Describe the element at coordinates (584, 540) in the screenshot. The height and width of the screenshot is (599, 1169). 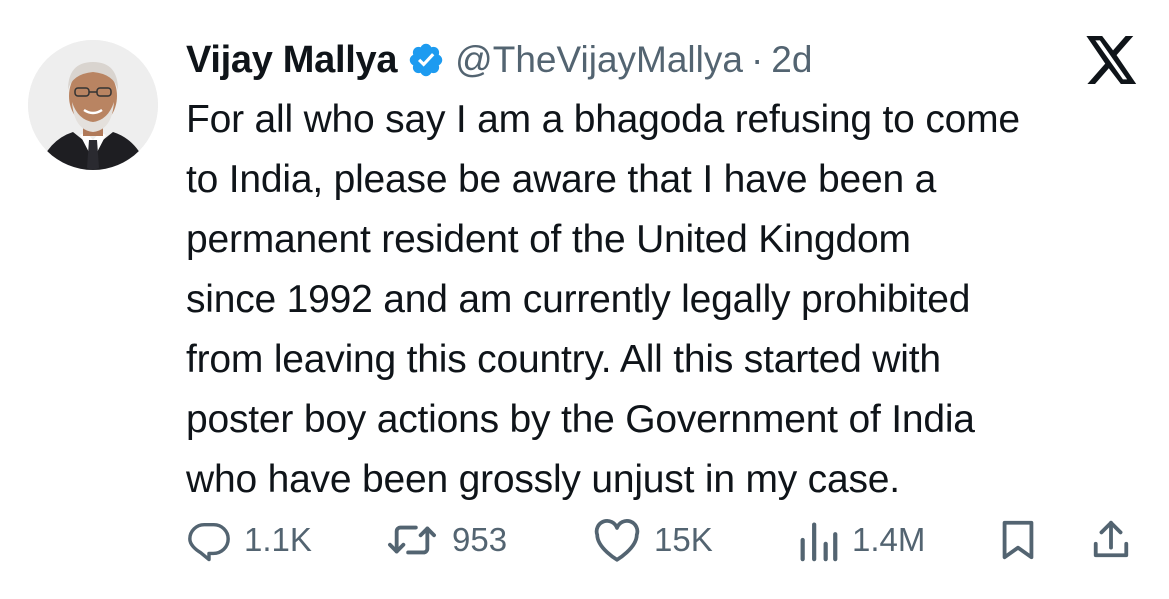
I see `action-bar: 1.1K 953 15K 1.4M` at that location.